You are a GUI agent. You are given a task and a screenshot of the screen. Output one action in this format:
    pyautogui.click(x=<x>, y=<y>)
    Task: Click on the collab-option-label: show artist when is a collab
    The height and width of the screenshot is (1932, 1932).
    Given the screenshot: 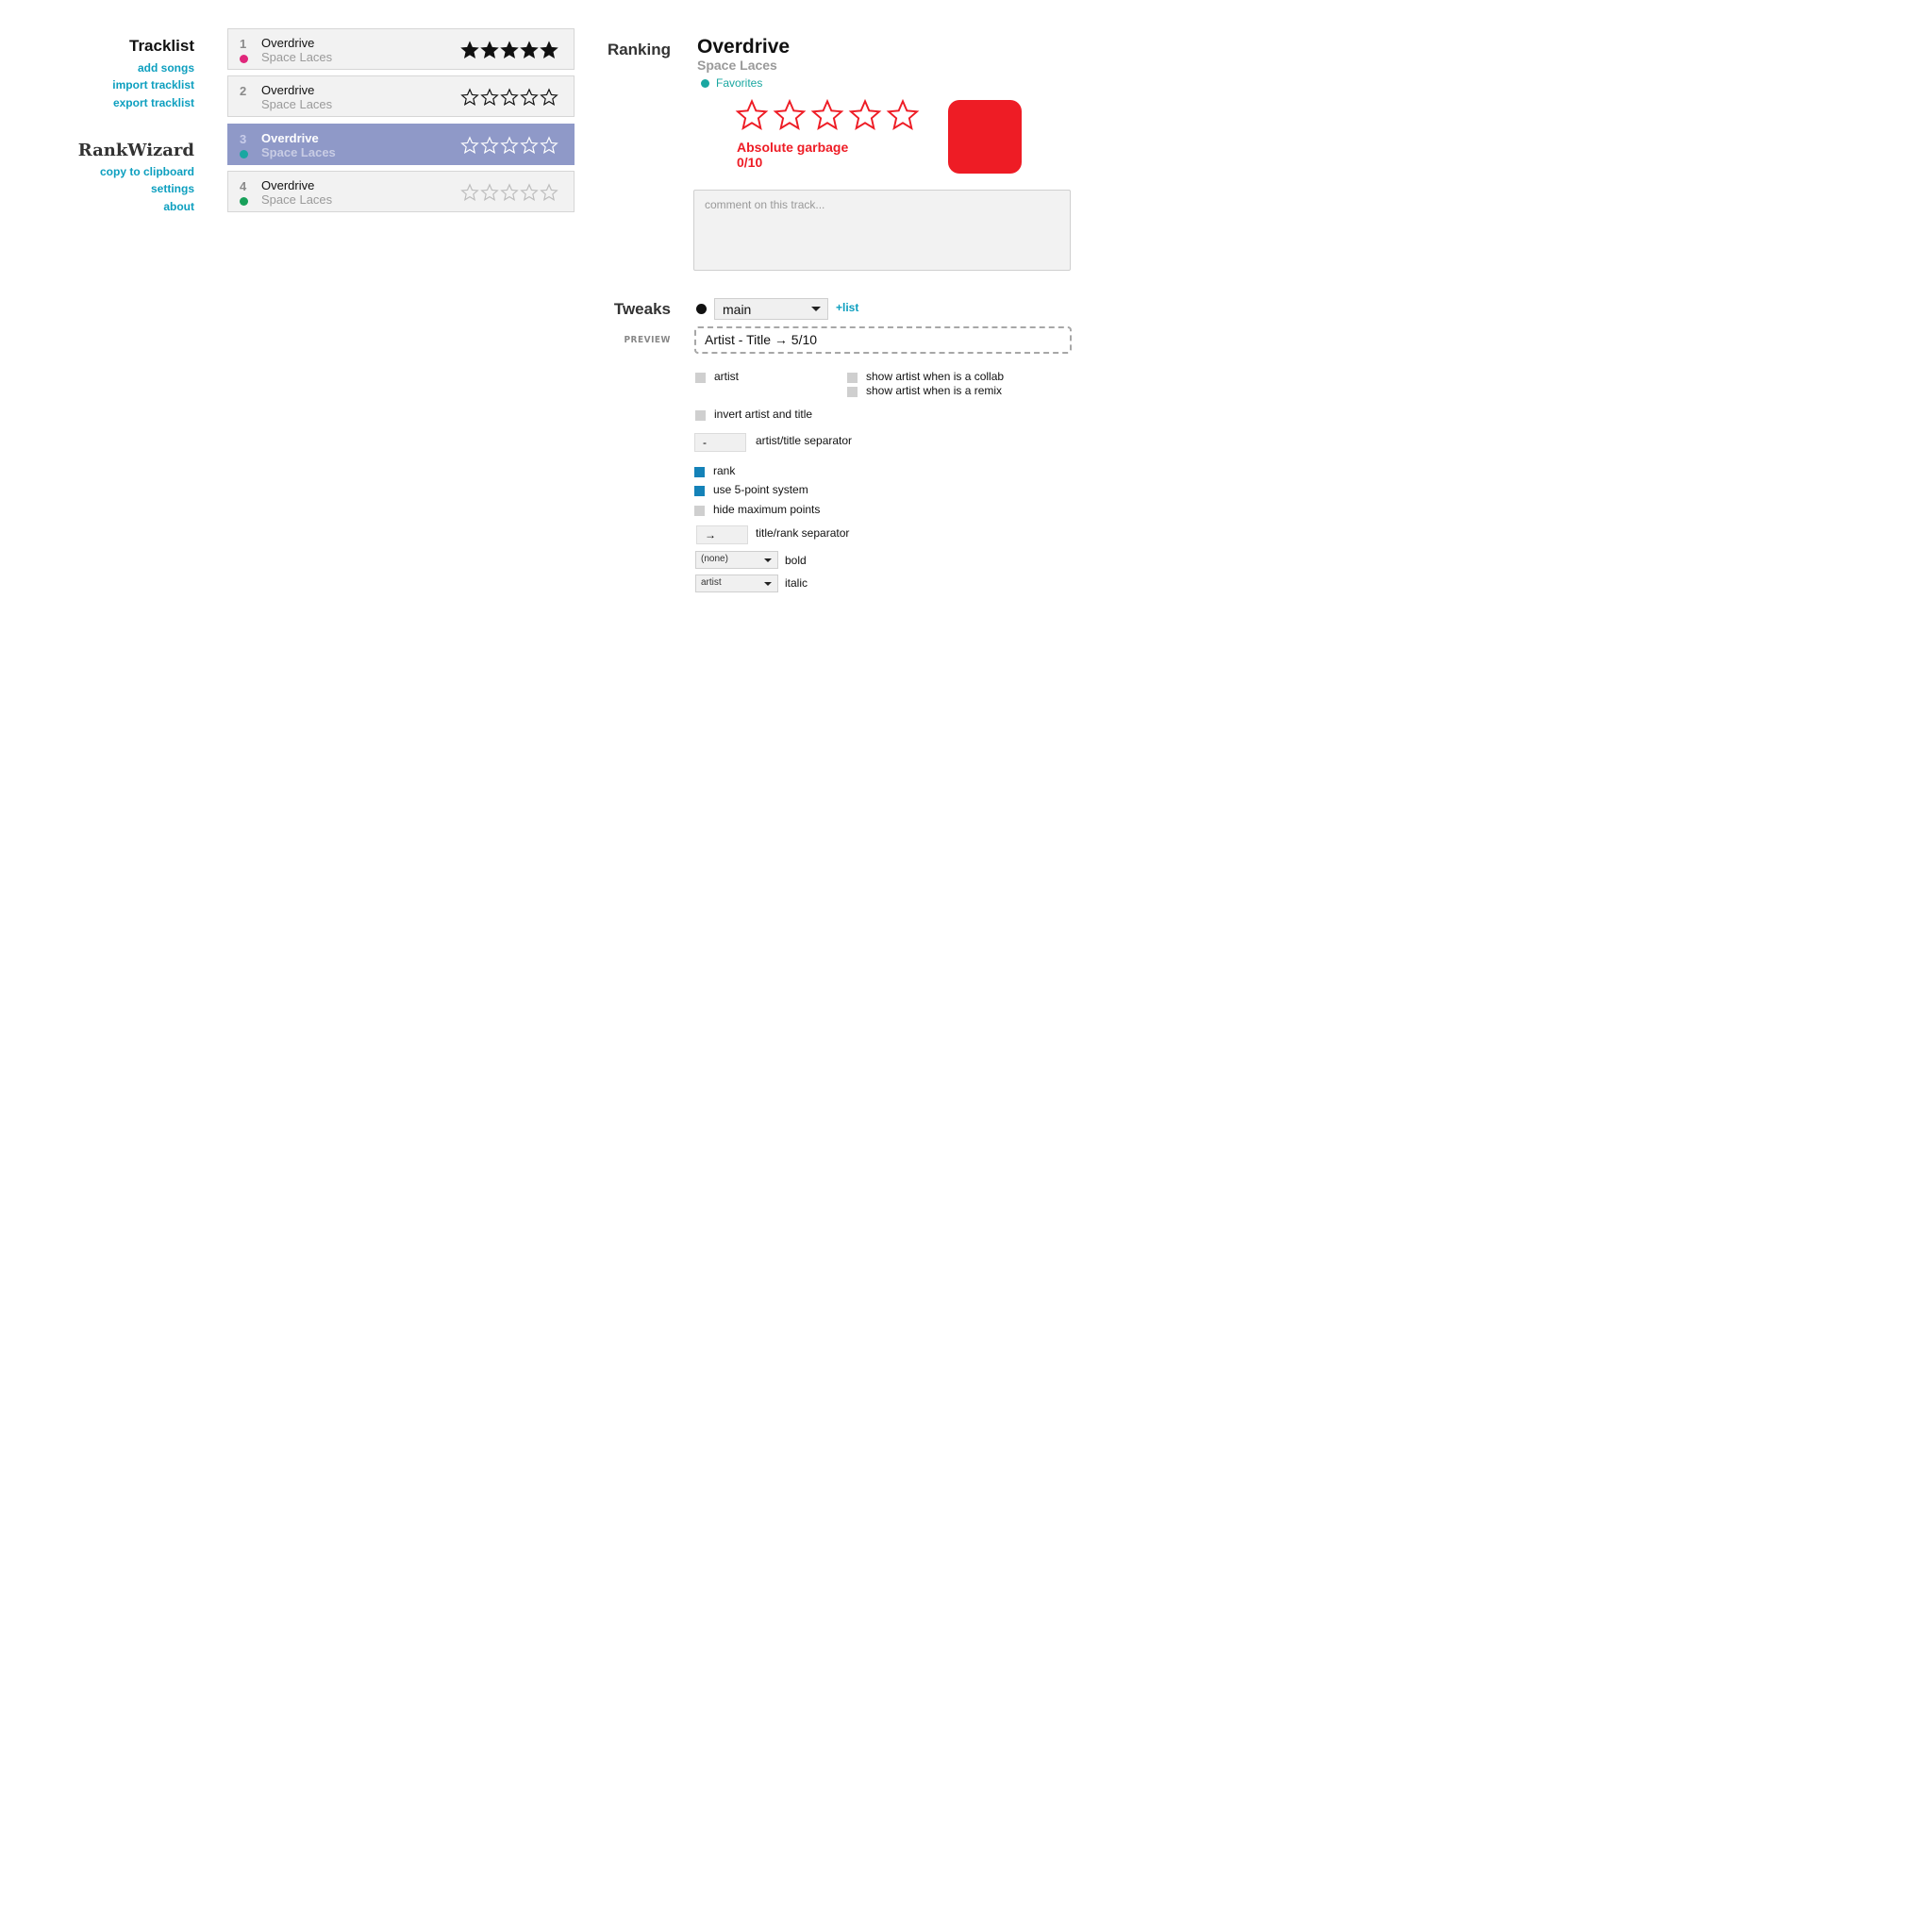 What is the action you would take?
    pyautogui.click(x=936, y=377)
    